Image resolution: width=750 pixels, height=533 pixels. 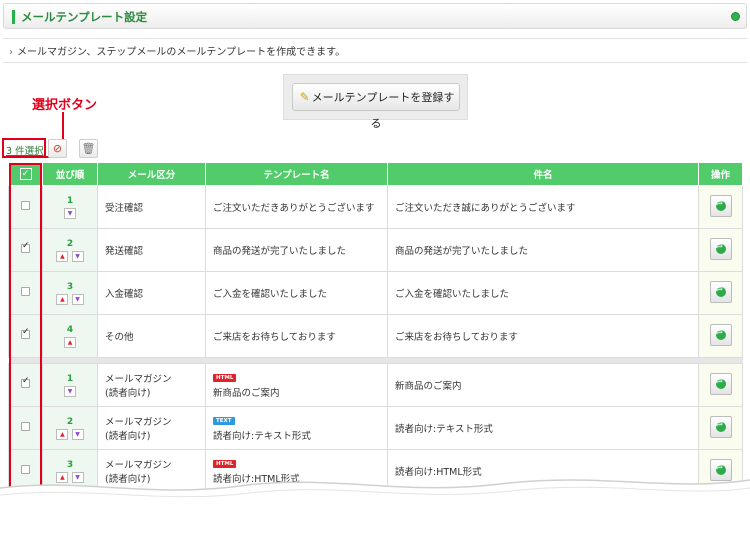 What do you see at coordinates (375, 174) in the screenshot?
I see `table-header-row: ✓ 並び順 メール区分 テンプレート名 件名 操作` at bounding box center [375, 174].